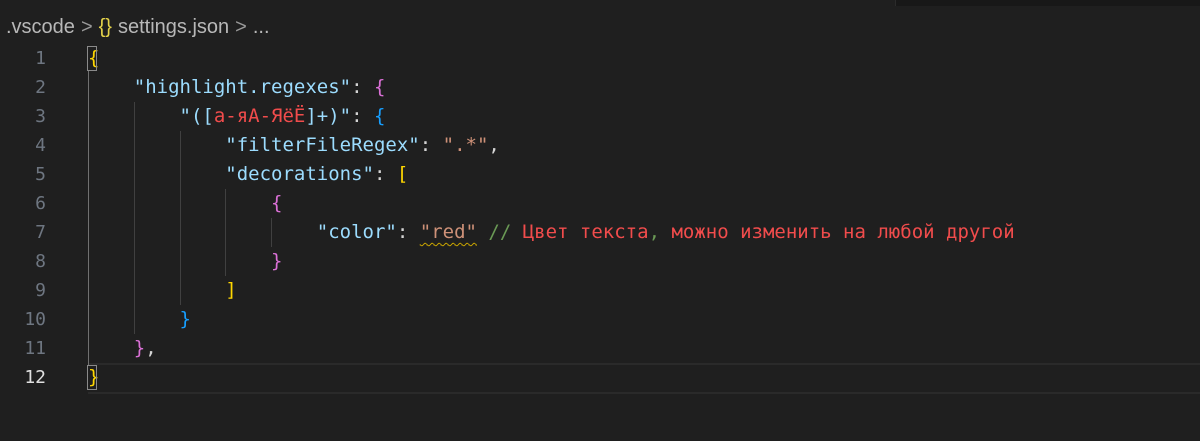 Image resolution: width=1200 pixels, height=441 pixels. Describe the element at coordinates (551, 116) in the screenshot. I see `code-line: "([а-яА-ЯёЁ]+)": {` at that location.